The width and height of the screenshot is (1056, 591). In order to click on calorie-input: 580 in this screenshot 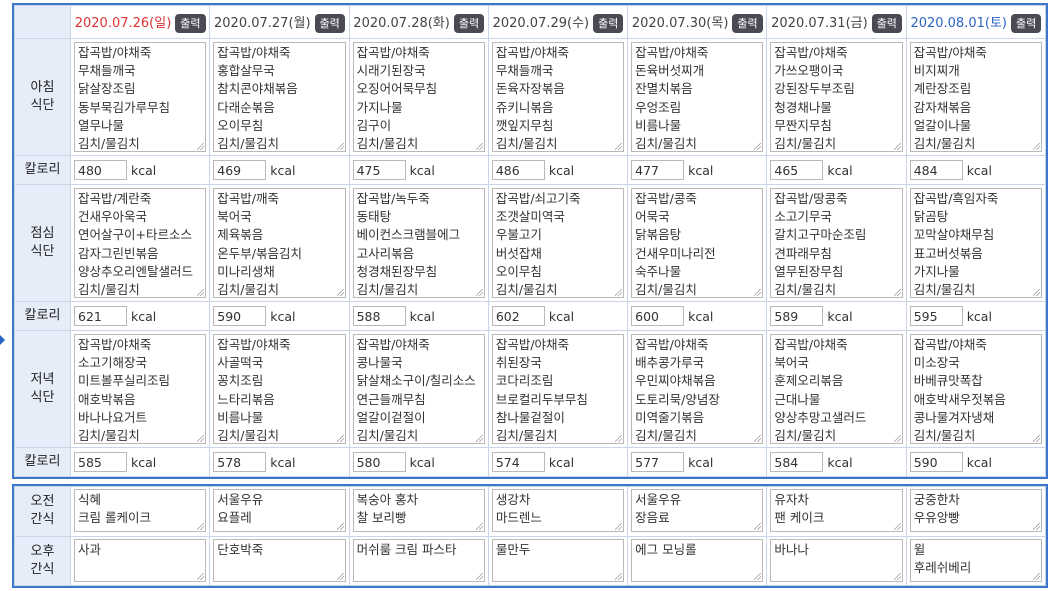, I will do `click(379, 462)`.